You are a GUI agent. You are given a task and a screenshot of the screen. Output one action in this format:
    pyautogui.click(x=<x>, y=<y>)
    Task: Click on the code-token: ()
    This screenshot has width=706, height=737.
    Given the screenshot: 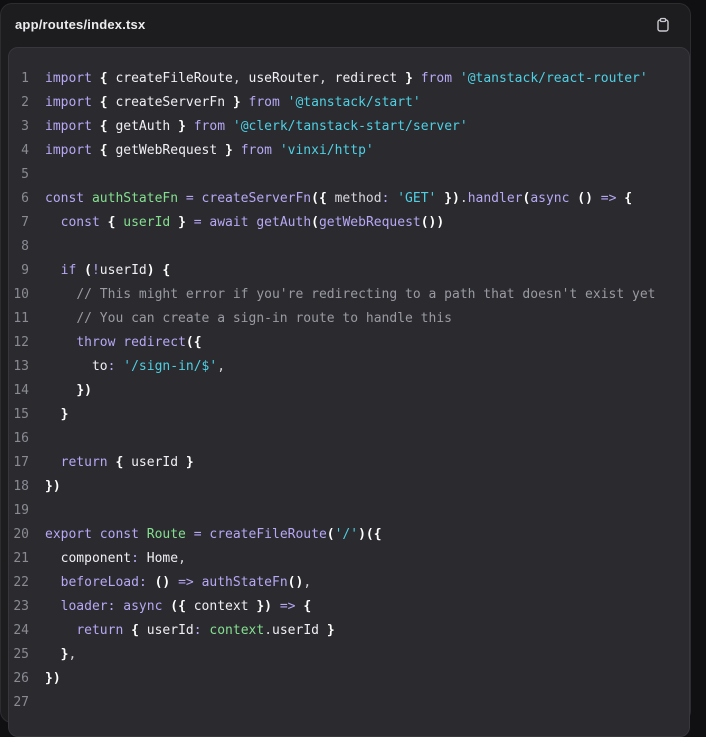 What is the action you would take?
    pyautogui.click(x=589, y=198)
    